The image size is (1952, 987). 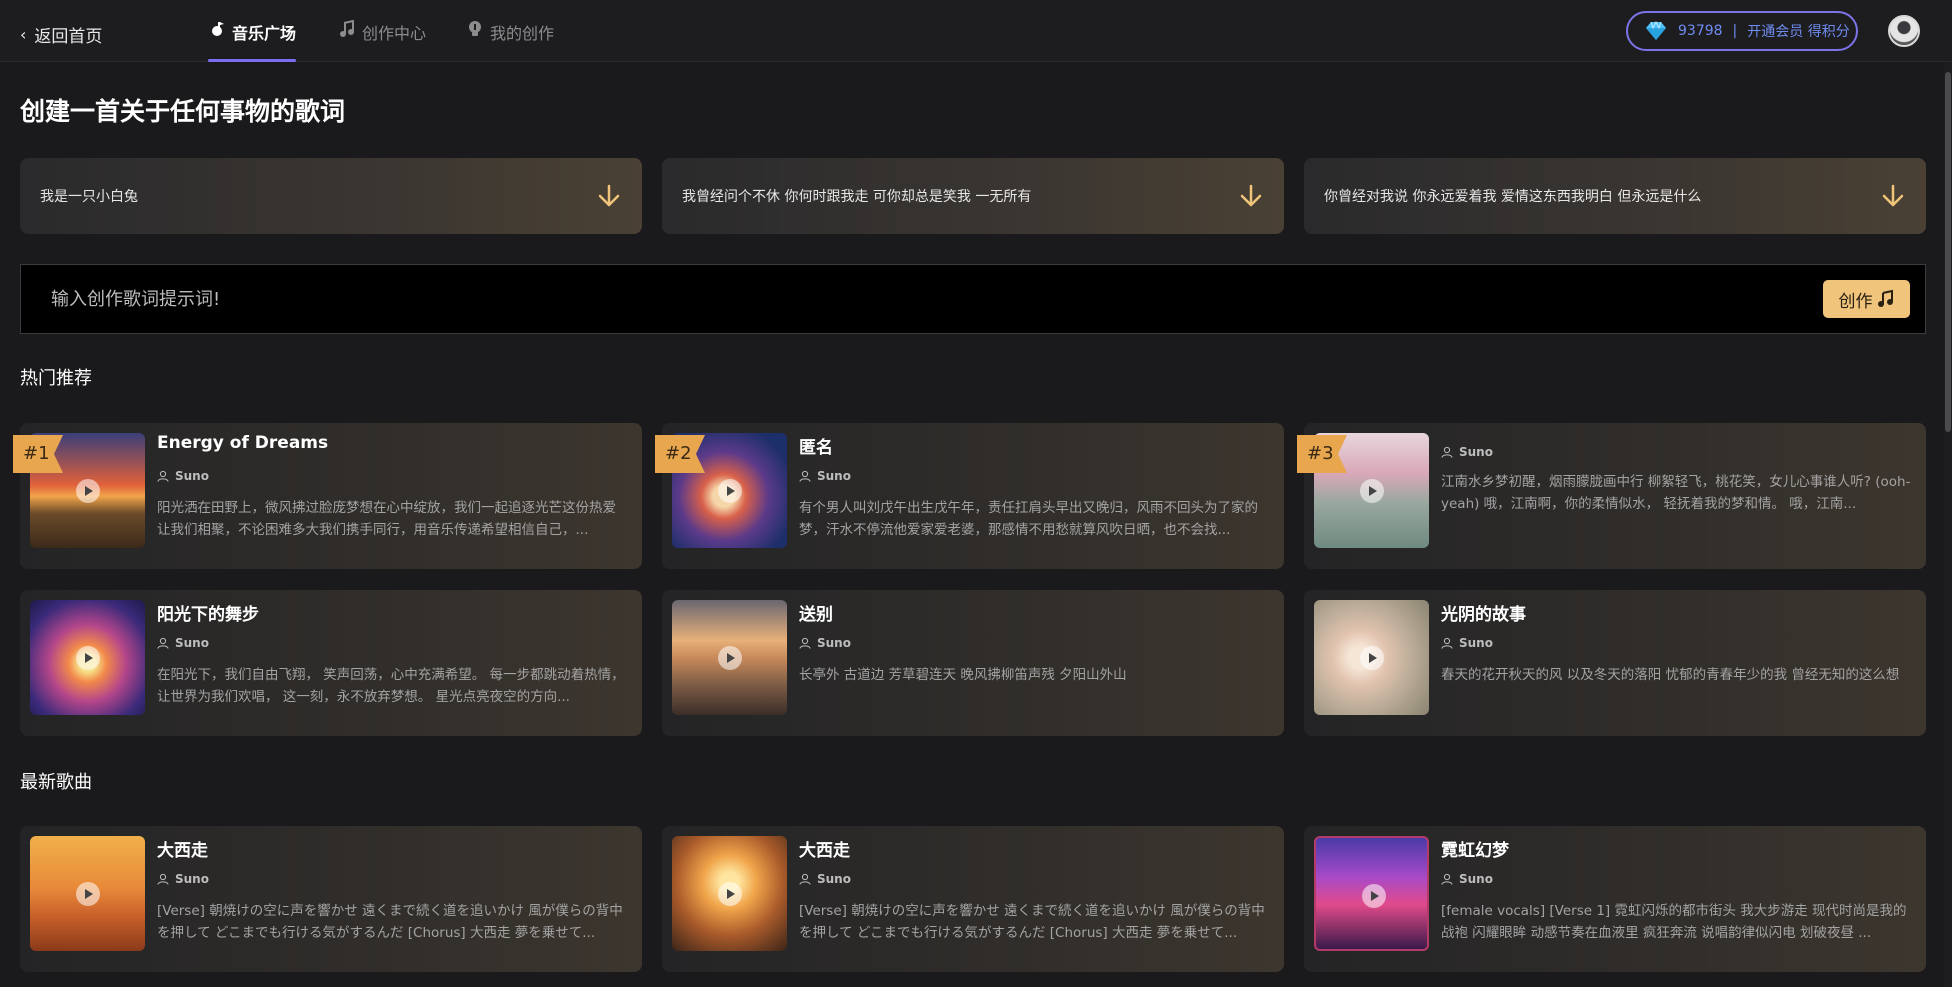 I want to click on prompt-card: 我曾经问个不休 你何时跟我走 可你却总是笑我 一无所有, so click(x=973, y=196).